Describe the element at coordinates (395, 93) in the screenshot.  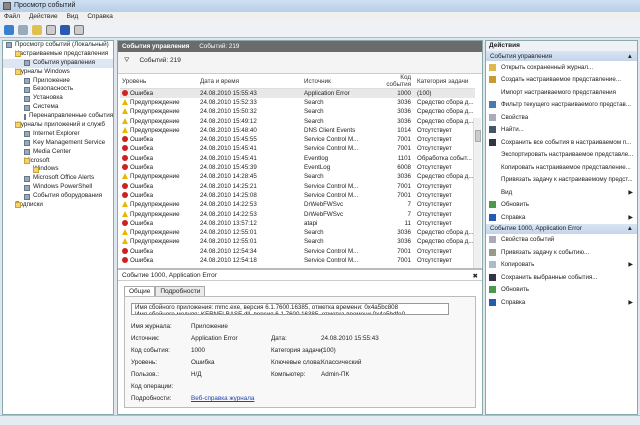
I see `cell-event-id: 1000` at that location.